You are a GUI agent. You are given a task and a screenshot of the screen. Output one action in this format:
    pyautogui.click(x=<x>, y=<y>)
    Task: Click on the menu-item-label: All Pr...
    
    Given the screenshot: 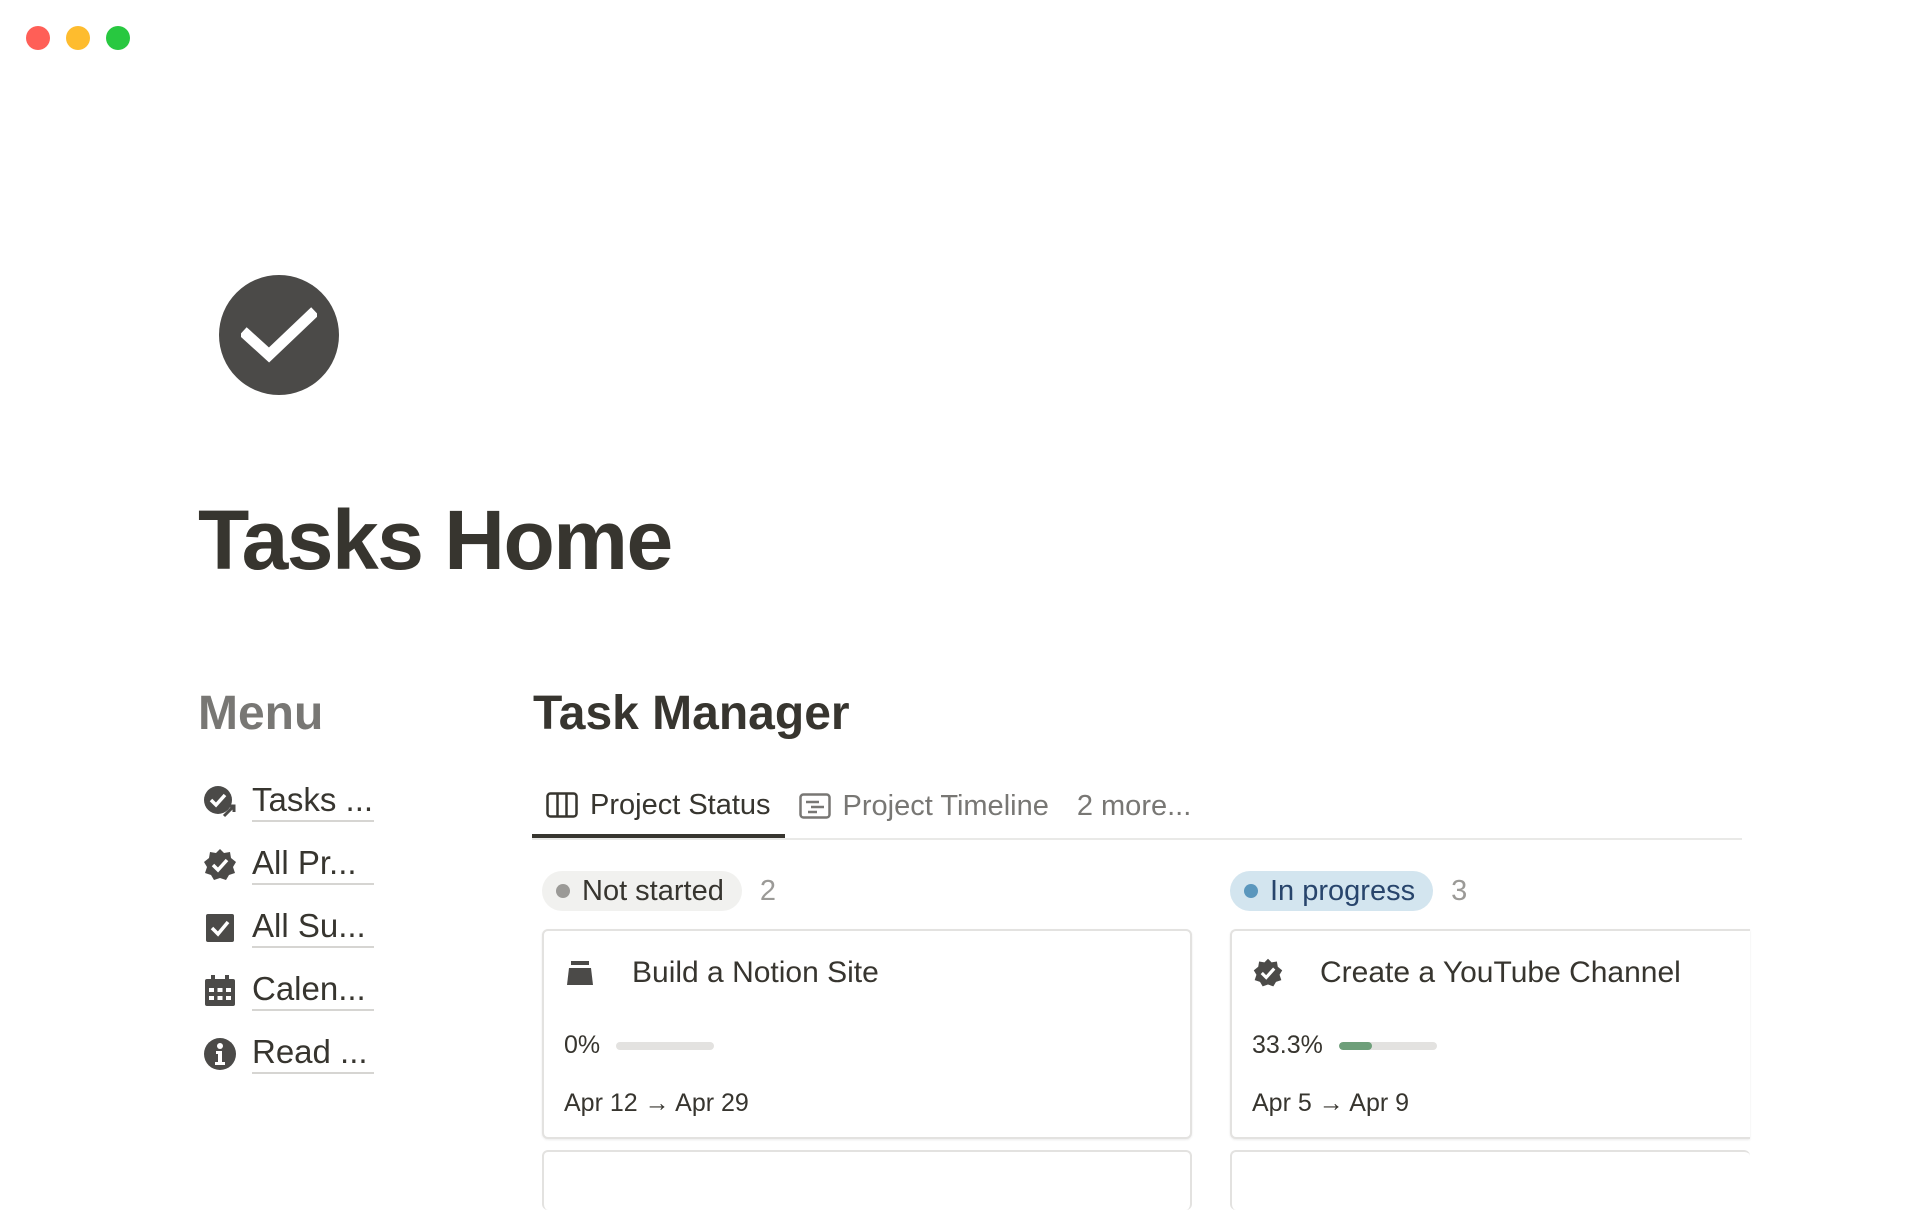 What is the action you would take?
    pyautogui.click(x=313, y=865)
    